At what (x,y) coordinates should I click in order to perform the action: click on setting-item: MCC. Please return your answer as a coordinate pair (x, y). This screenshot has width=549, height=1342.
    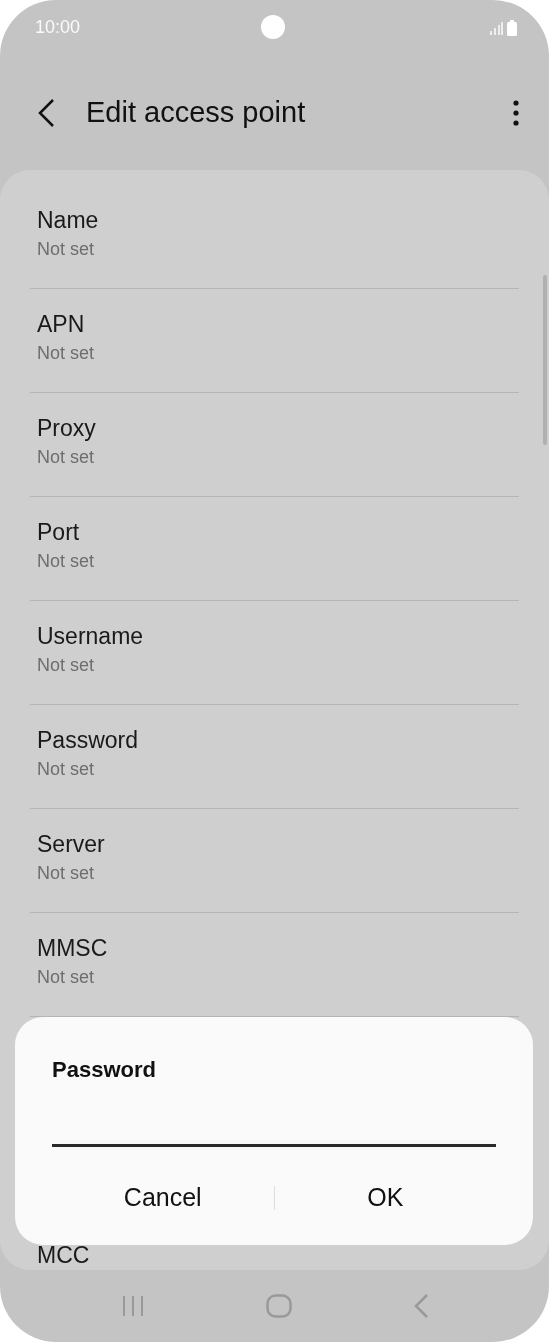
    Looking at the image, I should click on (63, 1255).